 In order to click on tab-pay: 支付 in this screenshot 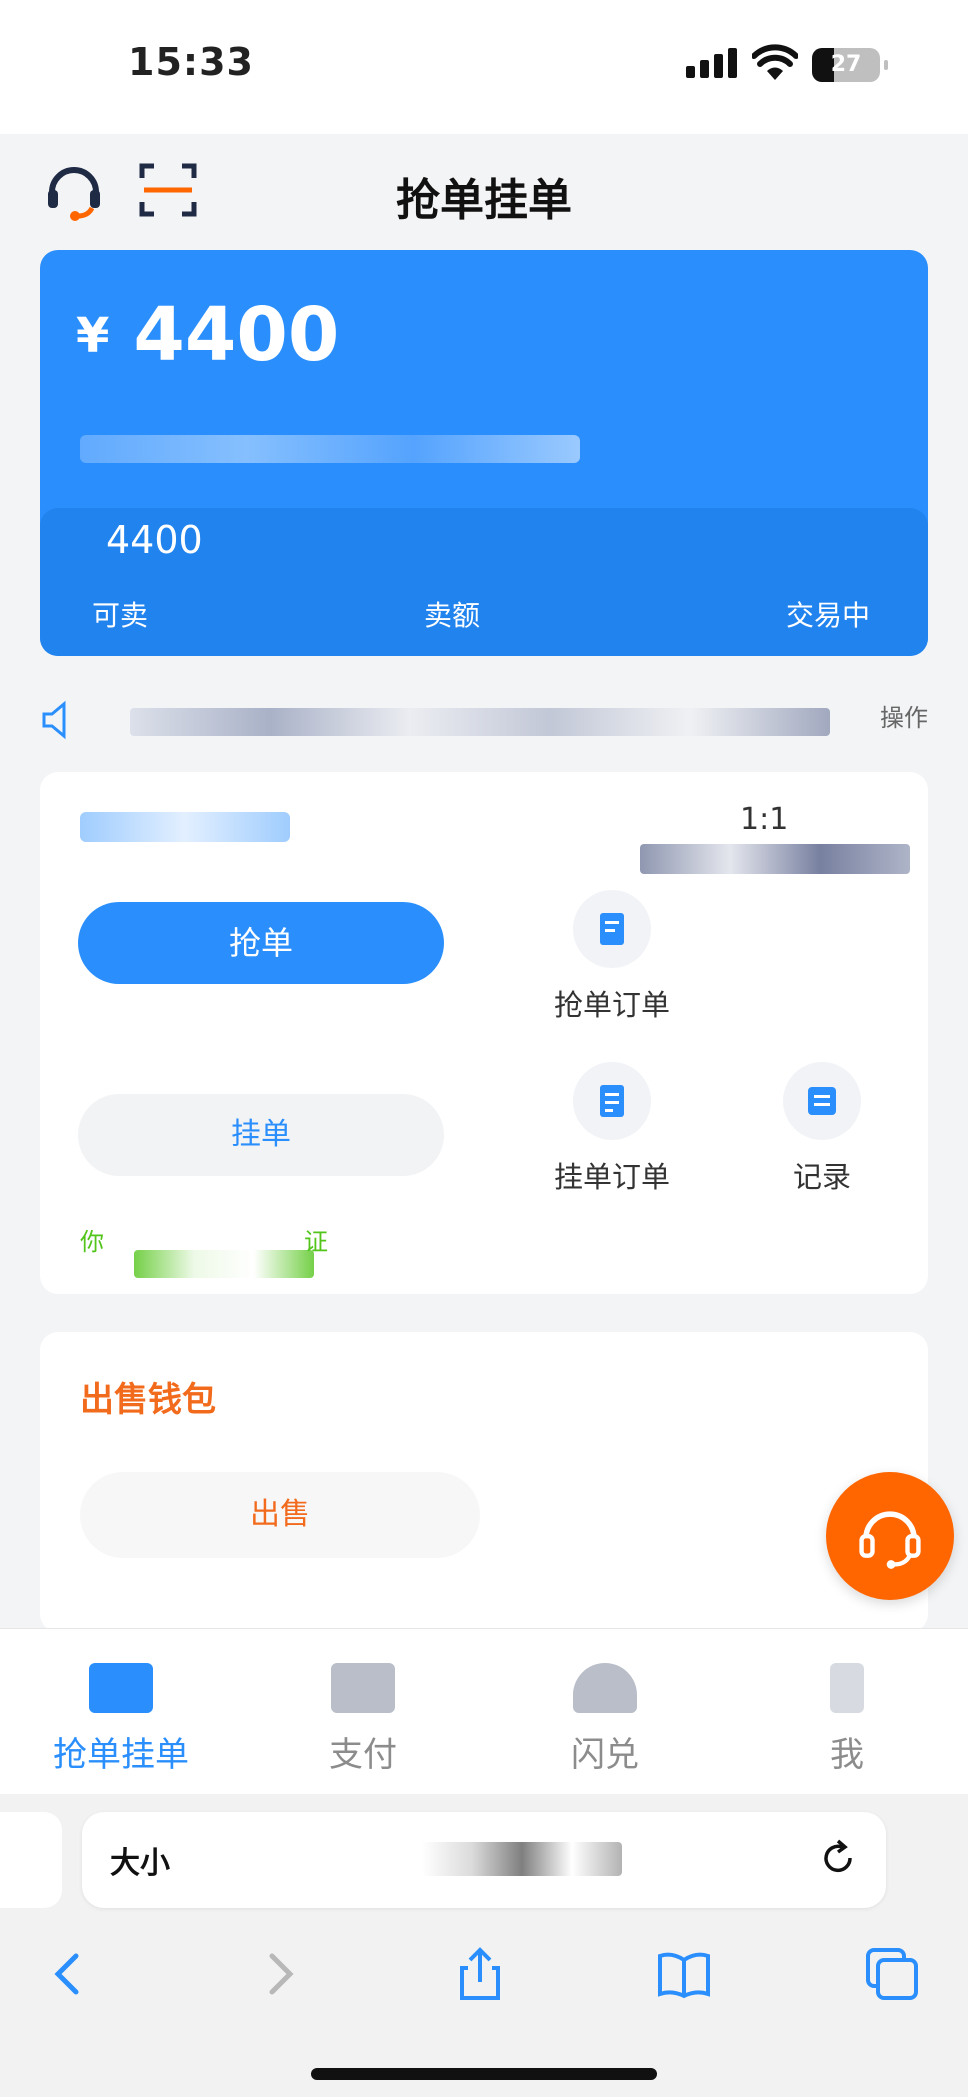, I will do `click(363, 1712)`.